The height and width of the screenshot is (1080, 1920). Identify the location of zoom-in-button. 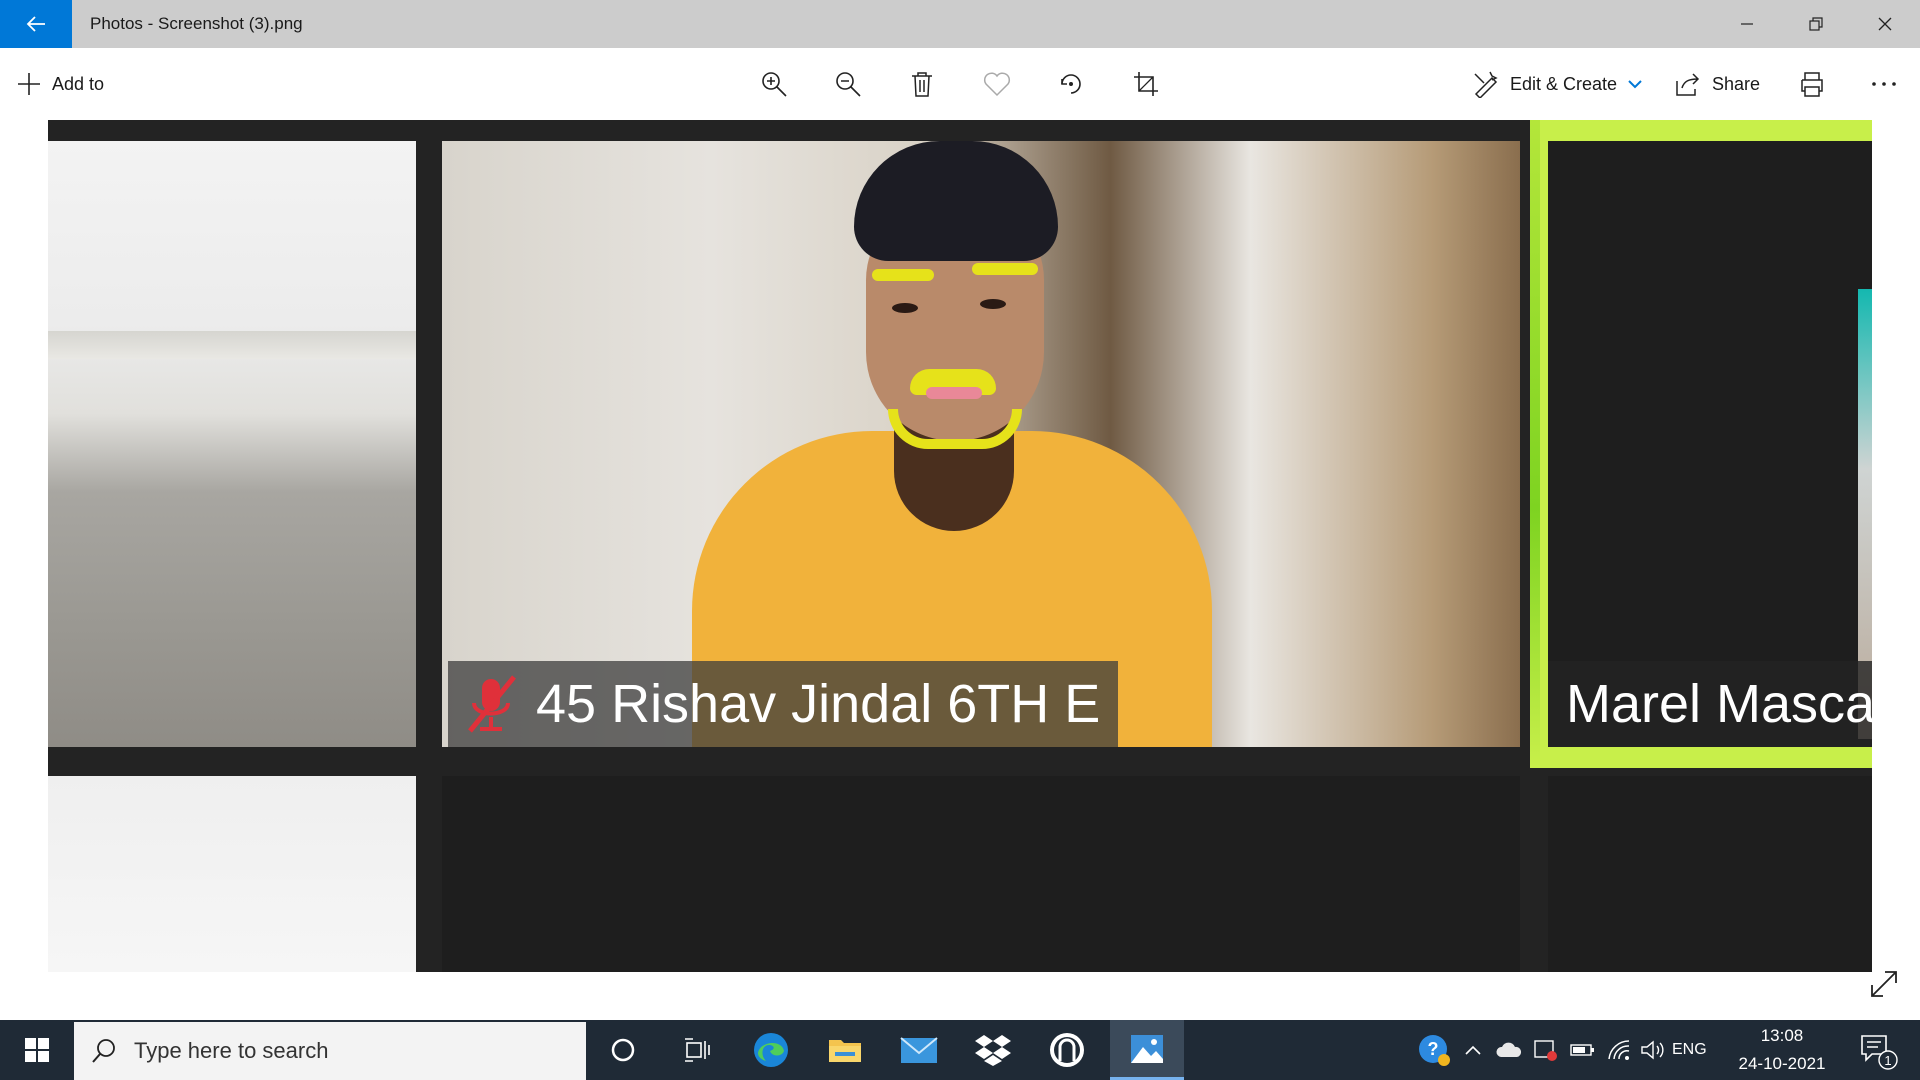
(774, 84).